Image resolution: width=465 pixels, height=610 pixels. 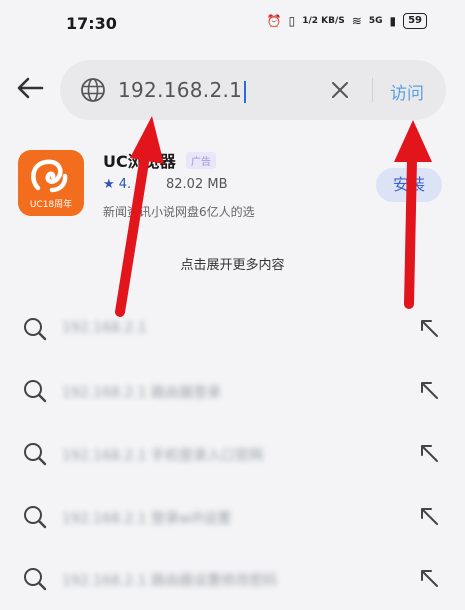 What do you see at coordinates (407, 91) in the screenshot?
I see `visit-button: 访问` at bounding box center [407, 91].